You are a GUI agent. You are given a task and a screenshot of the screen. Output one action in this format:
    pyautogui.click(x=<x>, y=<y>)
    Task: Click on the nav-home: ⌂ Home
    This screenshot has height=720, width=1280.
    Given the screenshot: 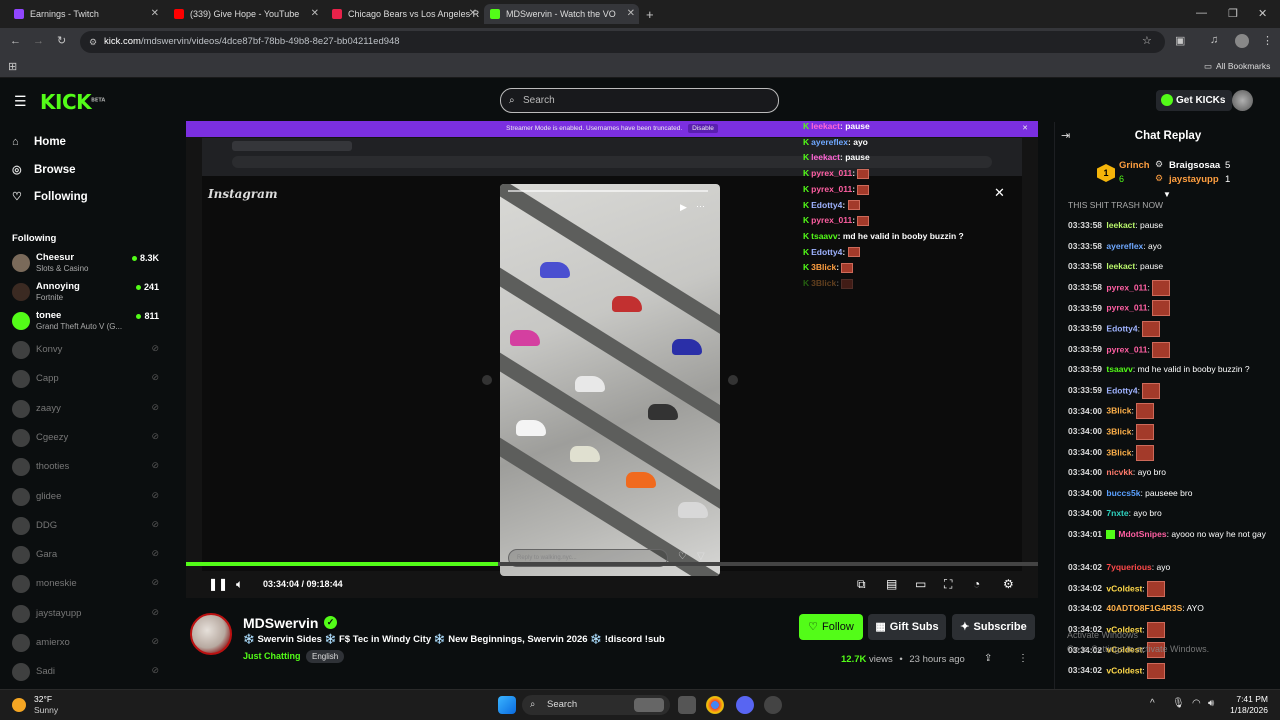 What is the action you would take?
    pyautogui.click(x=39, y=142)
    